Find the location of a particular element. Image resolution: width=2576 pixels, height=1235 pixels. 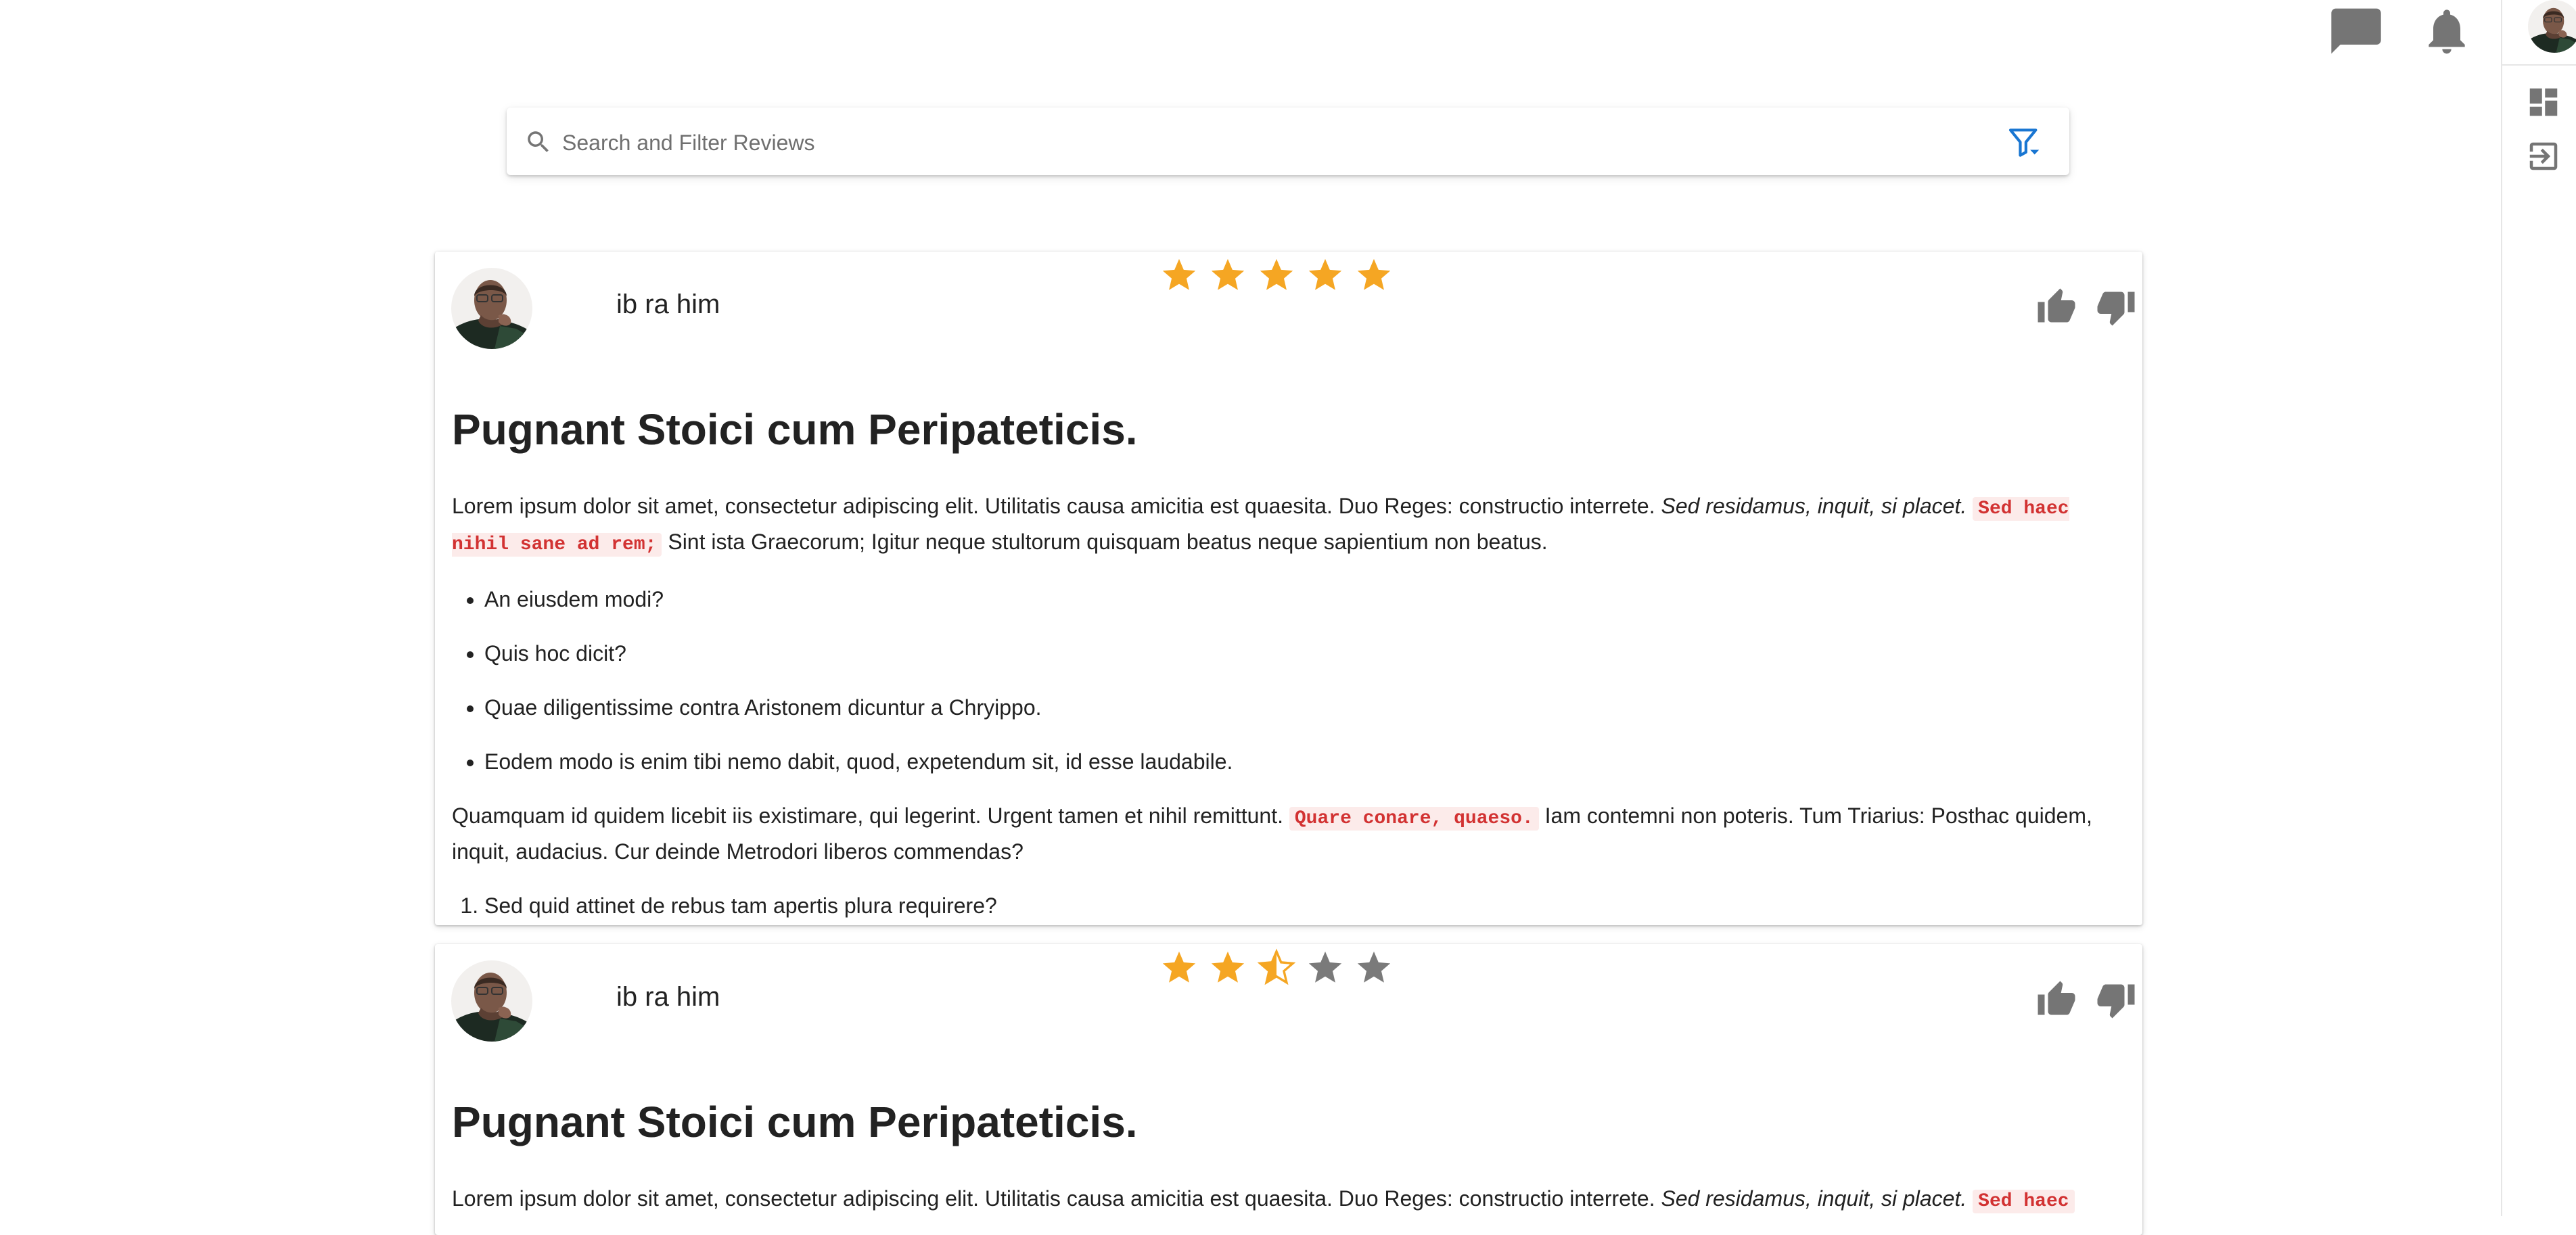

code-snippet: Sed haec is located at coordinates (2024, 1201).